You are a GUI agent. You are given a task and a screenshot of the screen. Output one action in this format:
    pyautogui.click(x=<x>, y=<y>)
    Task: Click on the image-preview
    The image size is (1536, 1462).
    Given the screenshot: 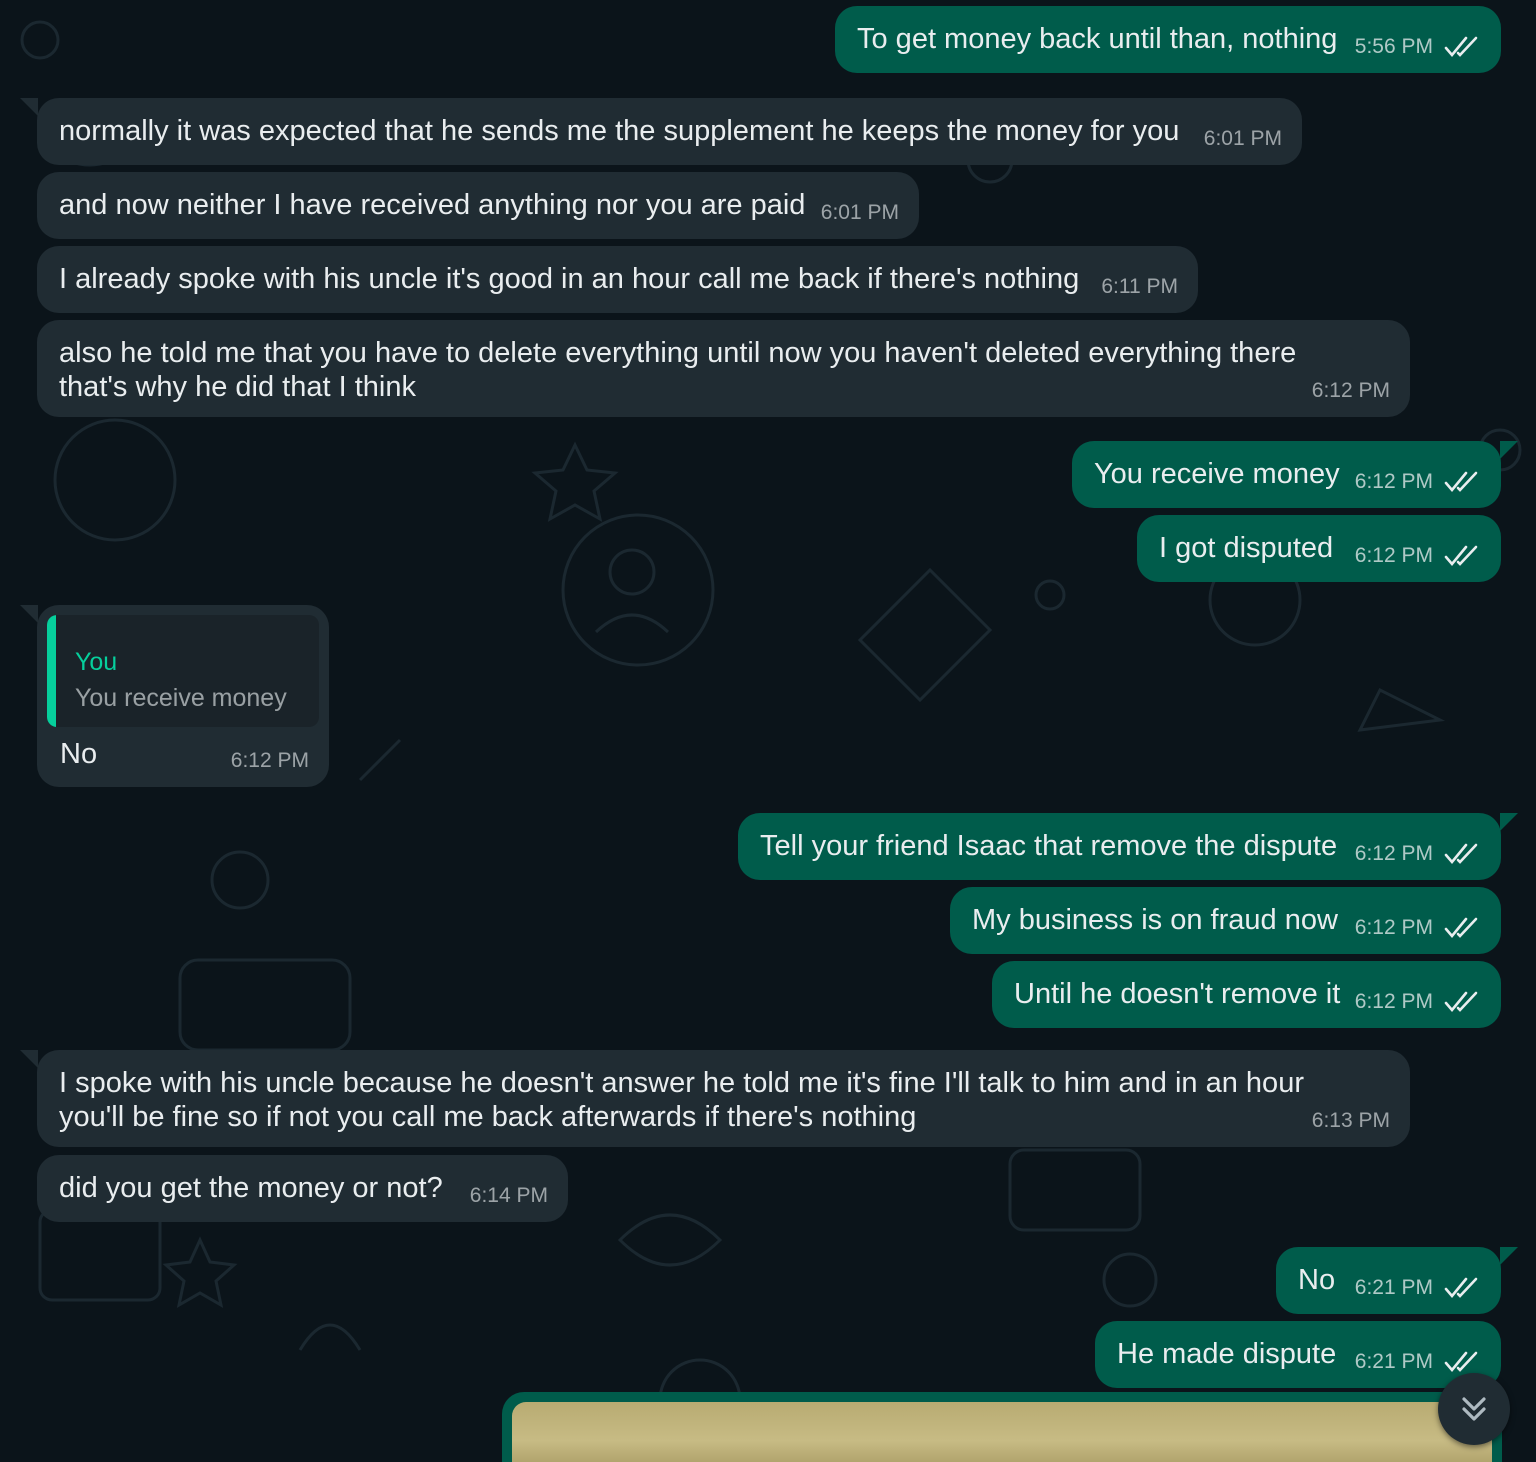 What is the action you would take?
    pyautogui.click(x=1002, y=1432)
    